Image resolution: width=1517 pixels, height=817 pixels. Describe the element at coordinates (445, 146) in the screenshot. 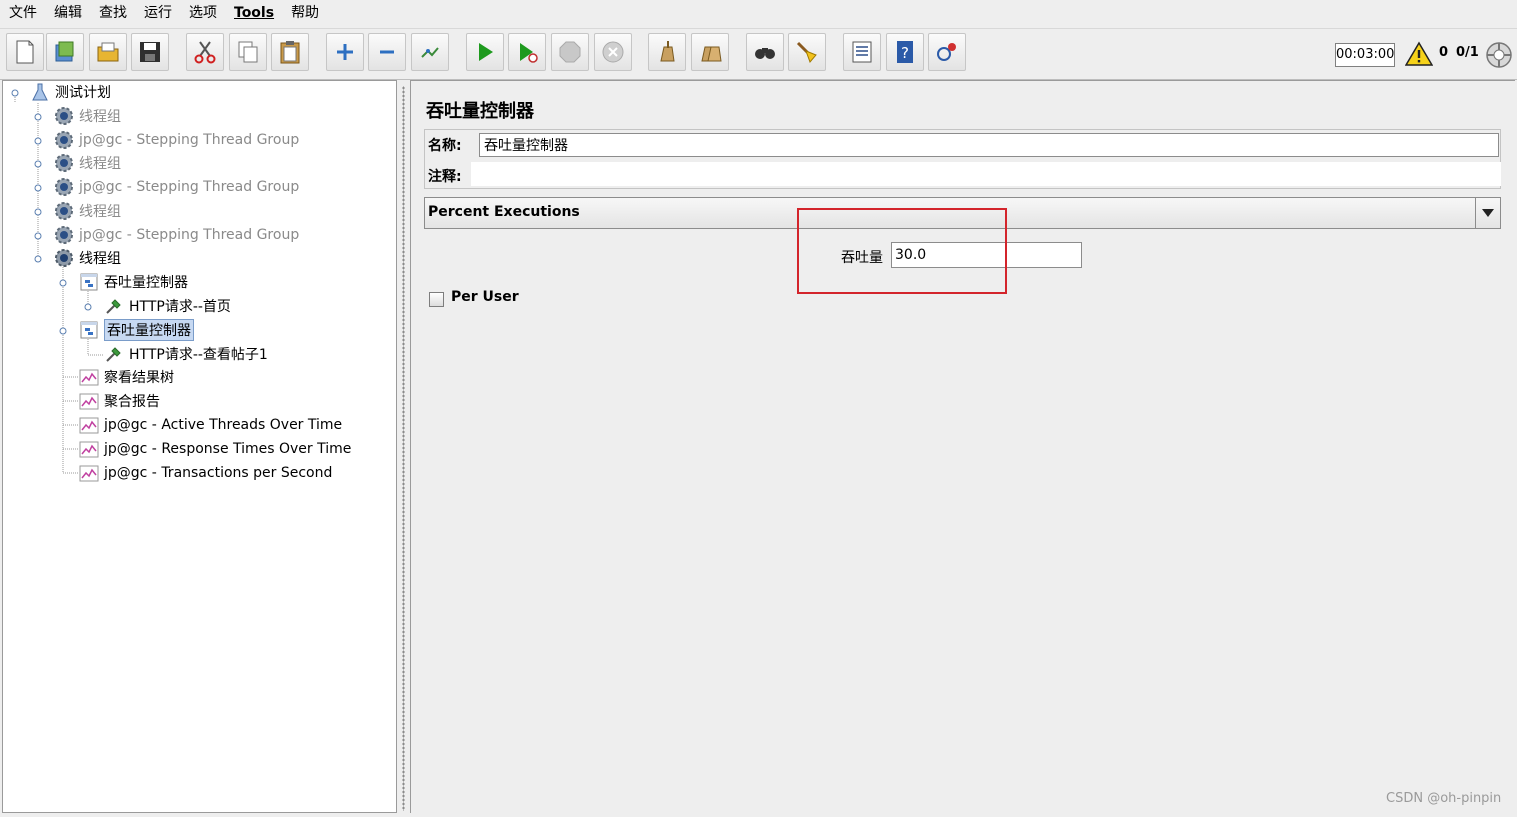

I see `name-label: 名称:` at that location.